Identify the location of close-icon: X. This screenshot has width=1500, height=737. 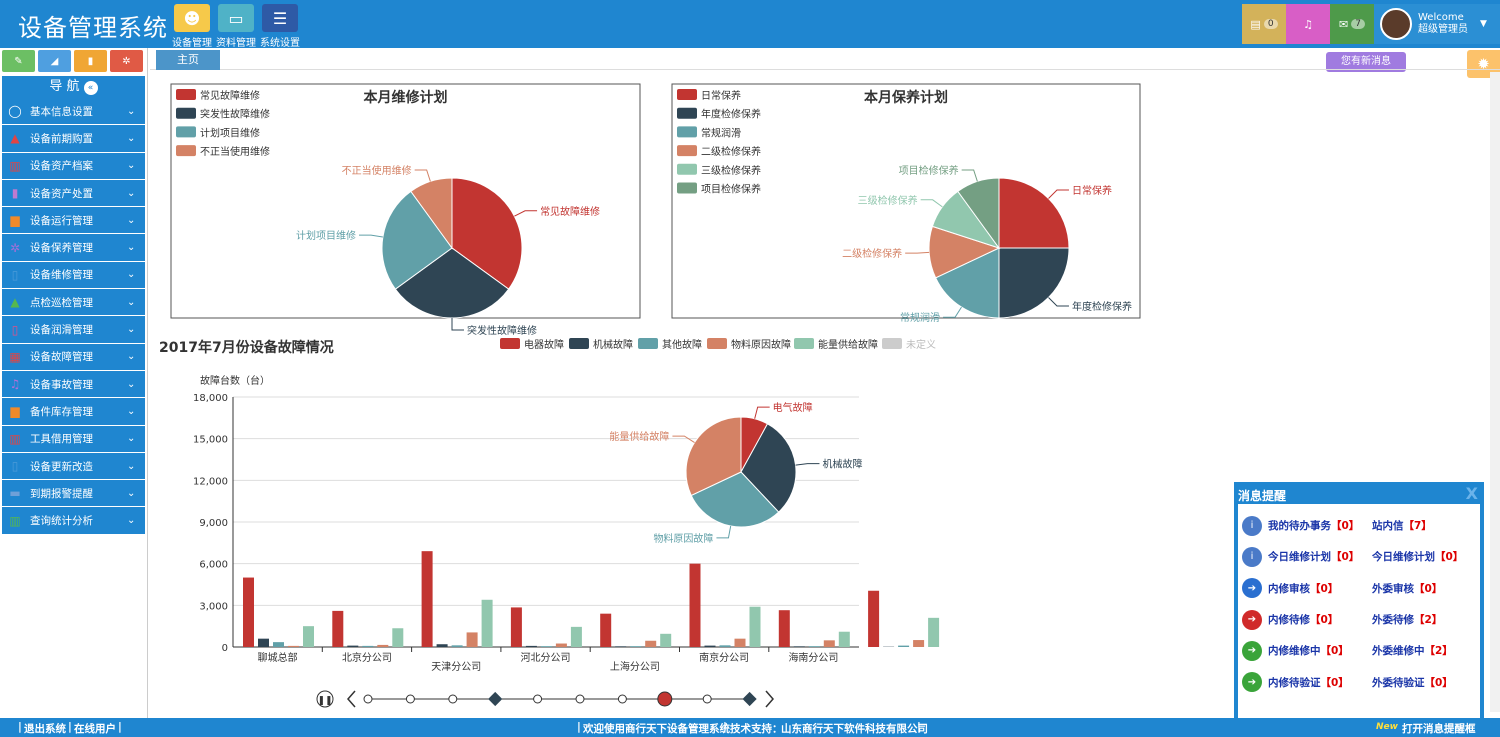
(1472, 493).